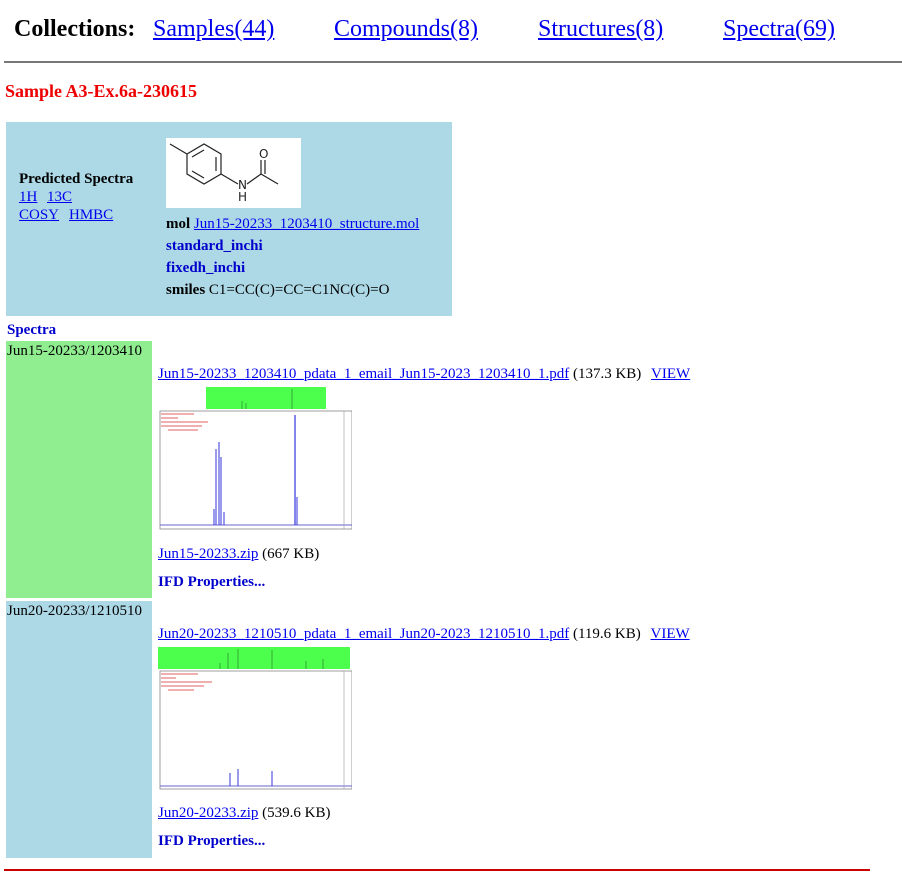 This screenshot has width=902, height=883. I want to click on top-divider, so click(453, 62).